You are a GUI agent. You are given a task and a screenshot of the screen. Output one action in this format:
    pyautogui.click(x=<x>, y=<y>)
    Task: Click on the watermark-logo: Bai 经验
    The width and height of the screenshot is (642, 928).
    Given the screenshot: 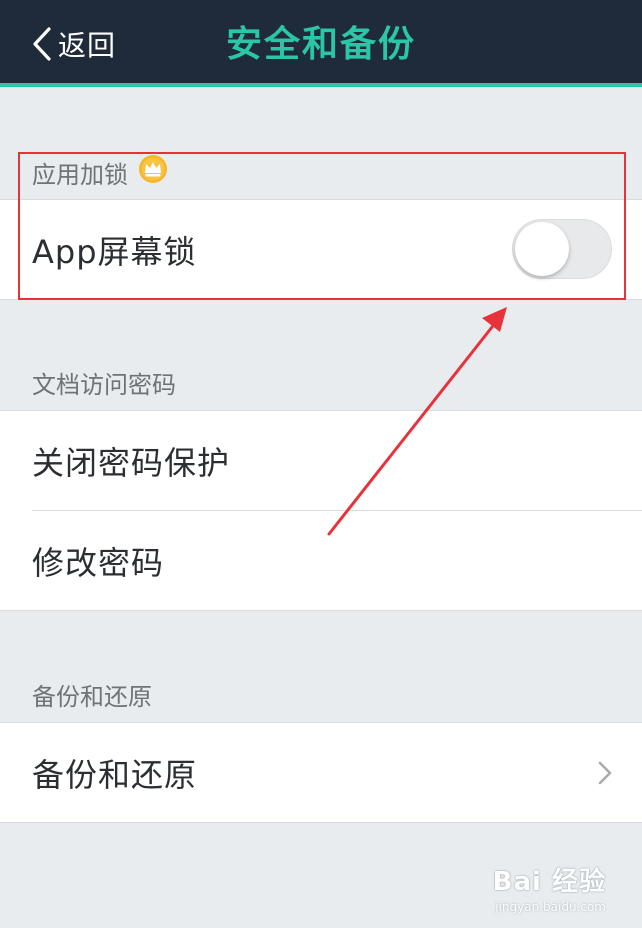 What is the action you would take?
    pyautogui.click(x=549, y=879)
    